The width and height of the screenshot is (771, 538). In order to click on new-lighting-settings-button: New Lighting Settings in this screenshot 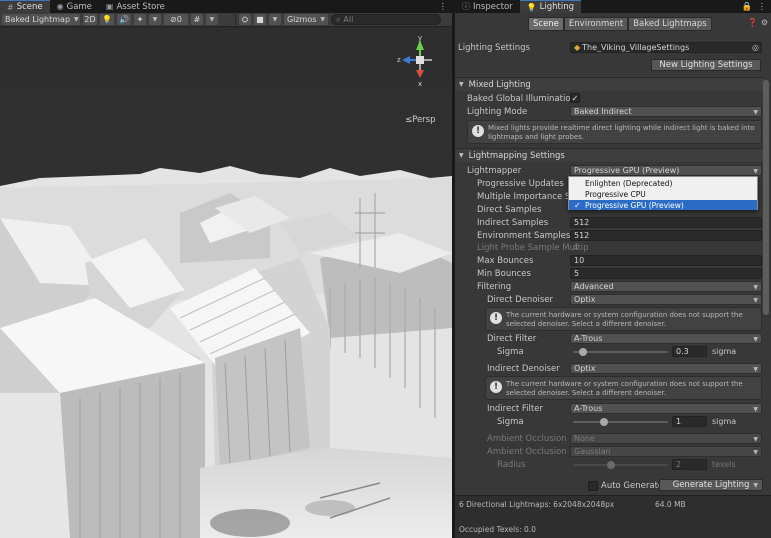, I will do `click(706, 65)`.